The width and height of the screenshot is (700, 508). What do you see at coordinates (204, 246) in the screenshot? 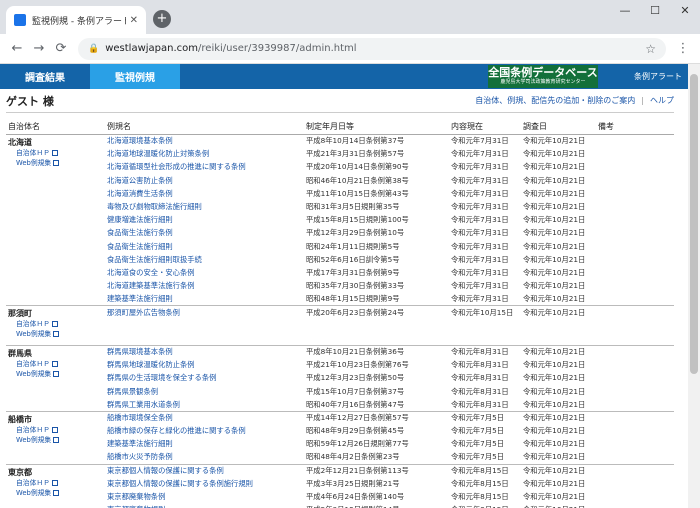
I see `law-name-link: 食品衛生法施行細則` at bounding box center [204, 246].